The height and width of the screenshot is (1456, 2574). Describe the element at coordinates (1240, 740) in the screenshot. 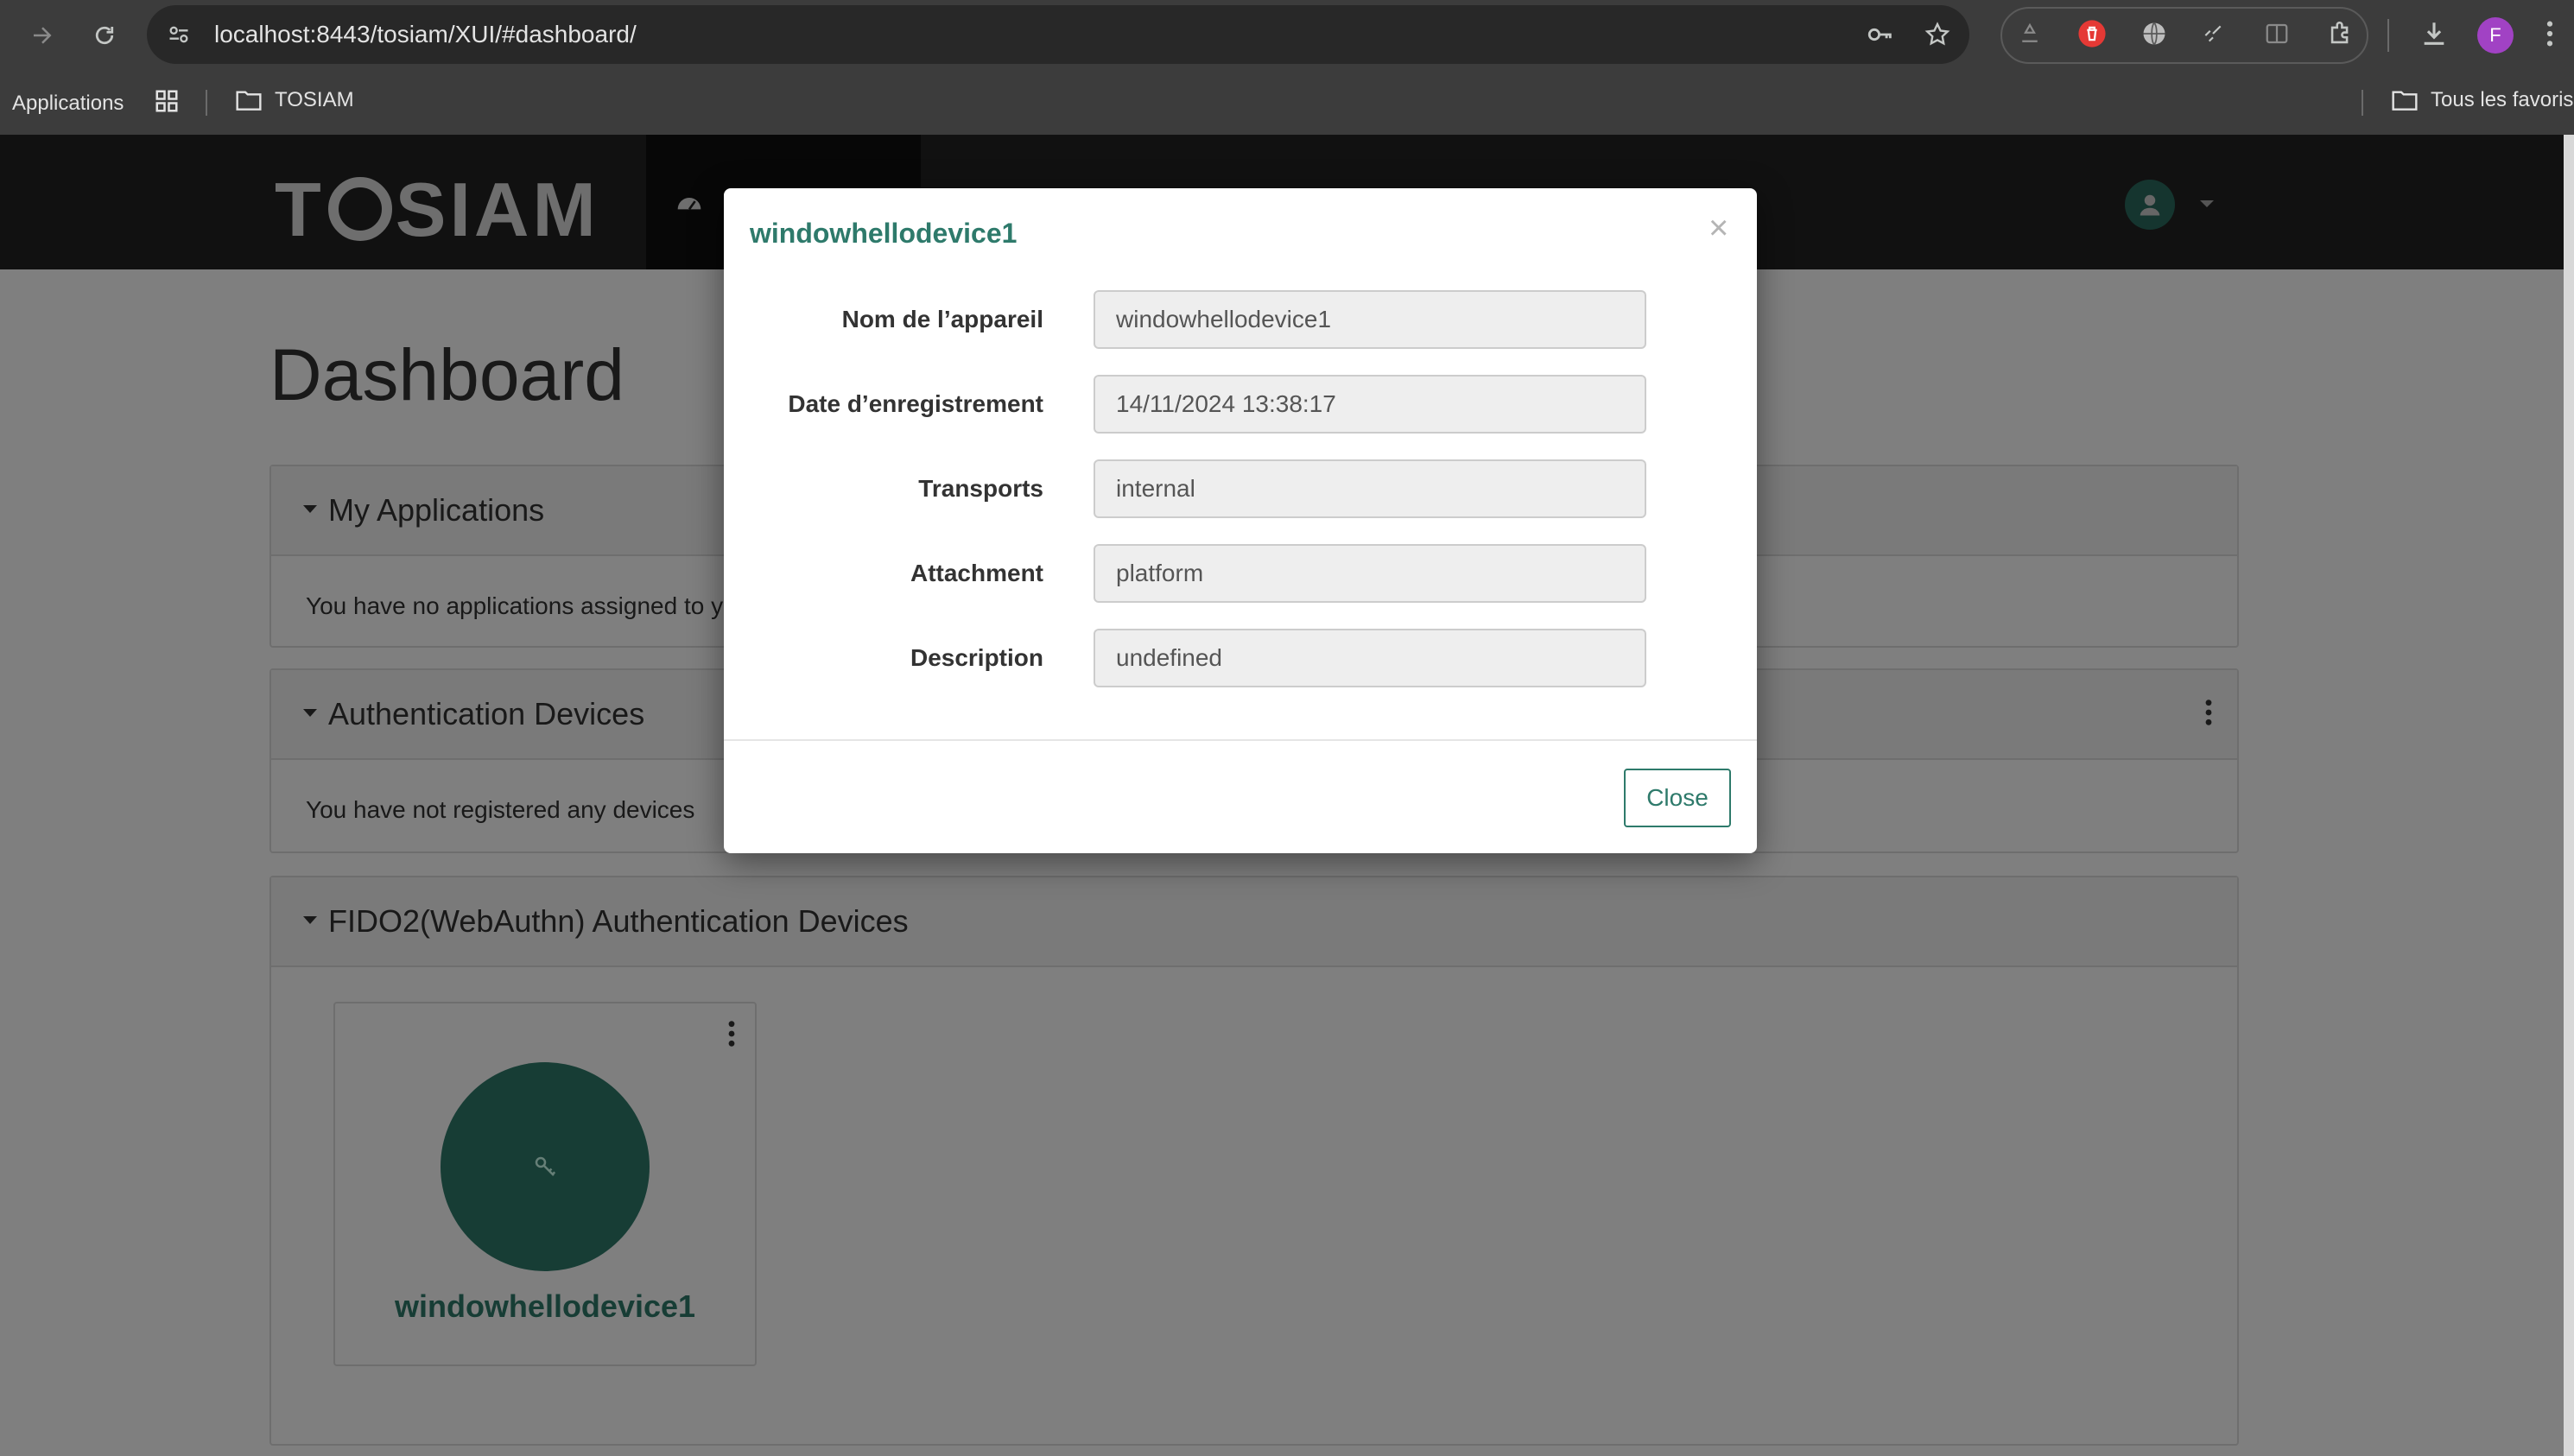

I see `modal-footer-divider` at that location.